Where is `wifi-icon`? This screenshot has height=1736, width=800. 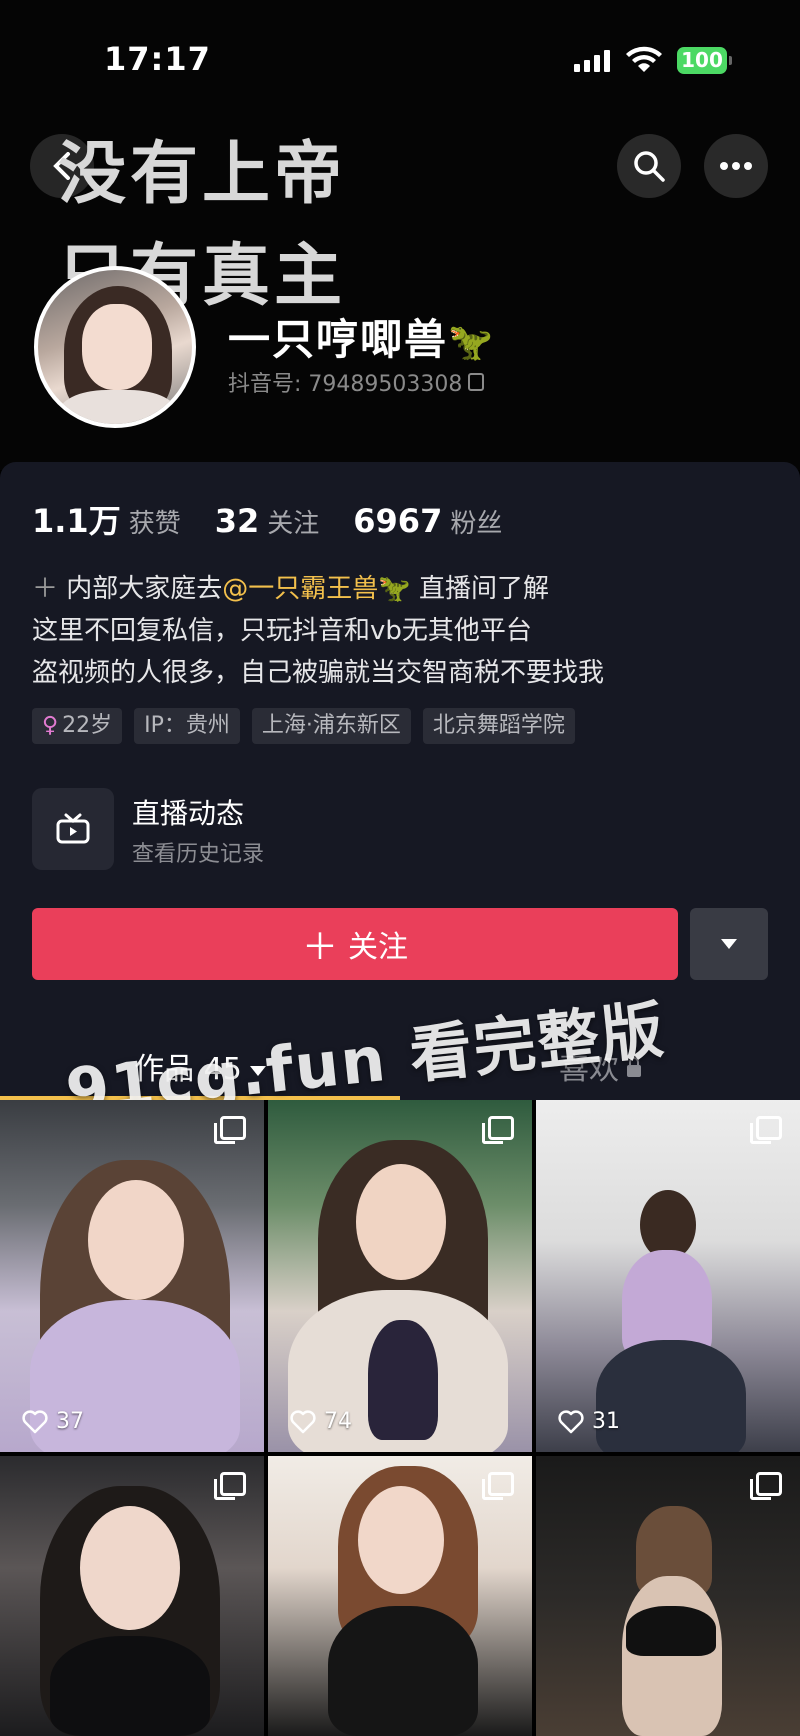
wifi-icon is located at coordinates (644, 59).